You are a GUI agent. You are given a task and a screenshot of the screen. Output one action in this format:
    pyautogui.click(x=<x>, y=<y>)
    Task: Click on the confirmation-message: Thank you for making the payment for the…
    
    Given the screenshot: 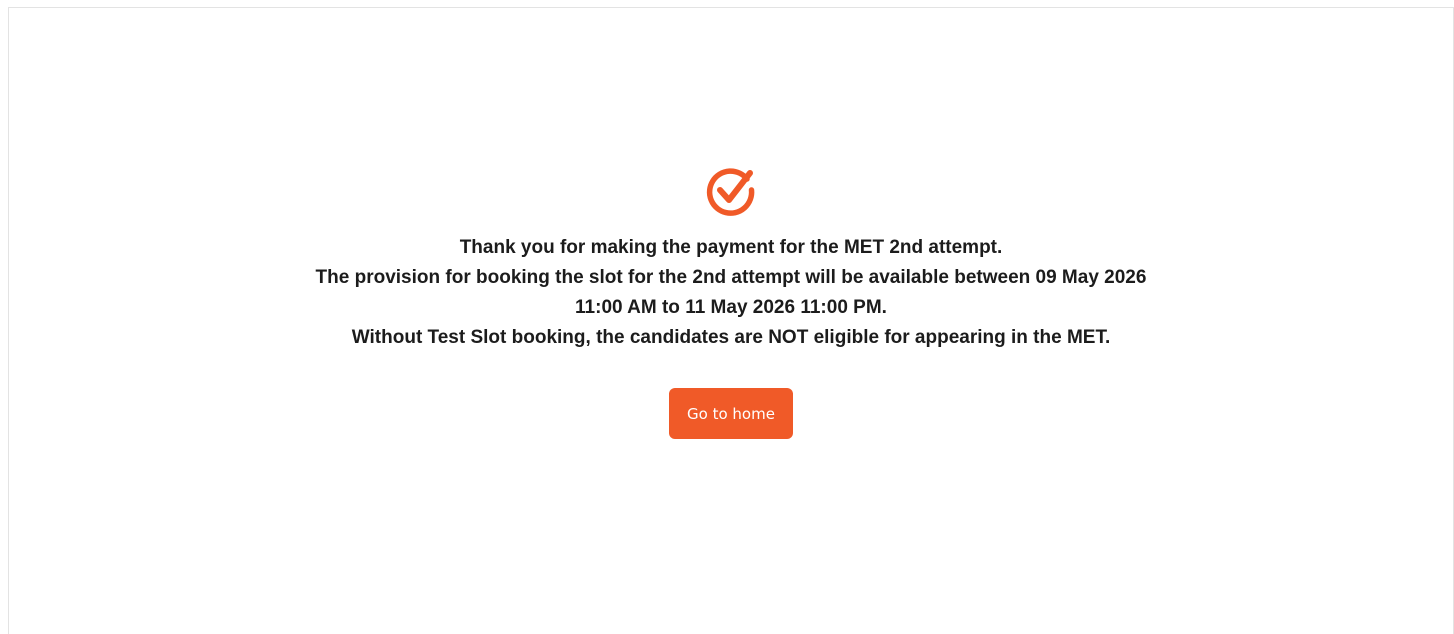 What is the action you would take?
    pyautogui.click(x=731, y=293)
    